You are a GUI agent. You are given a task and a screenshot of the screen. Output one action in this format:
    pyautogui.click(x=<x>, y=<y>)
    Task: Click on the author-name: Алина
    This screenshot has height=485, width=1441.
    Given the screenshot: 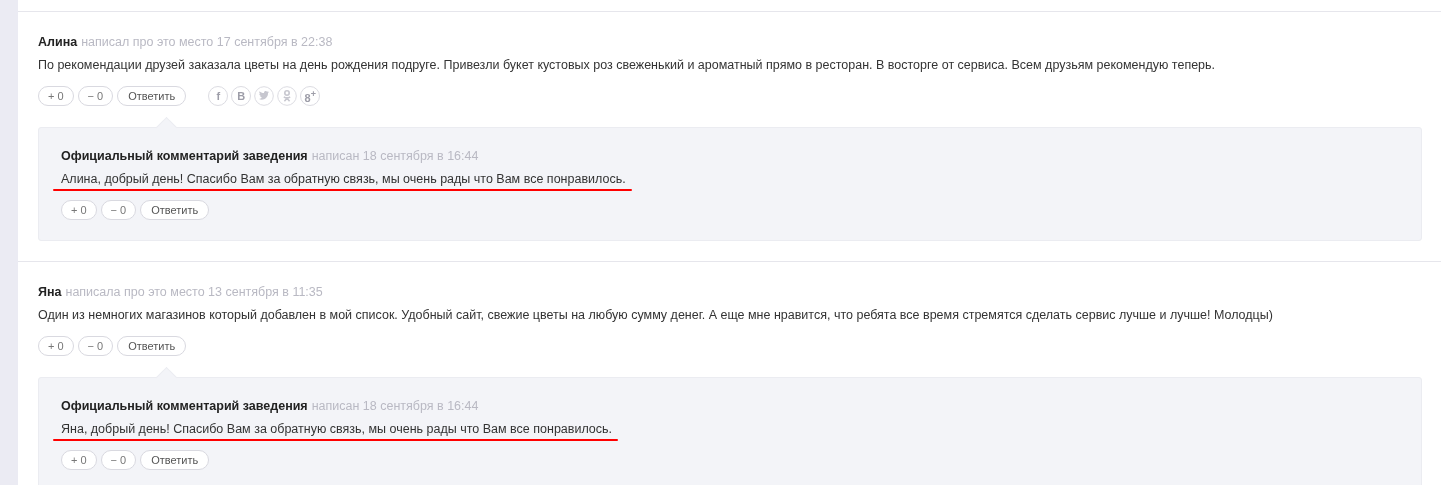 What is the action you would take?
    pyautogui.click(x=58, y=42)
    